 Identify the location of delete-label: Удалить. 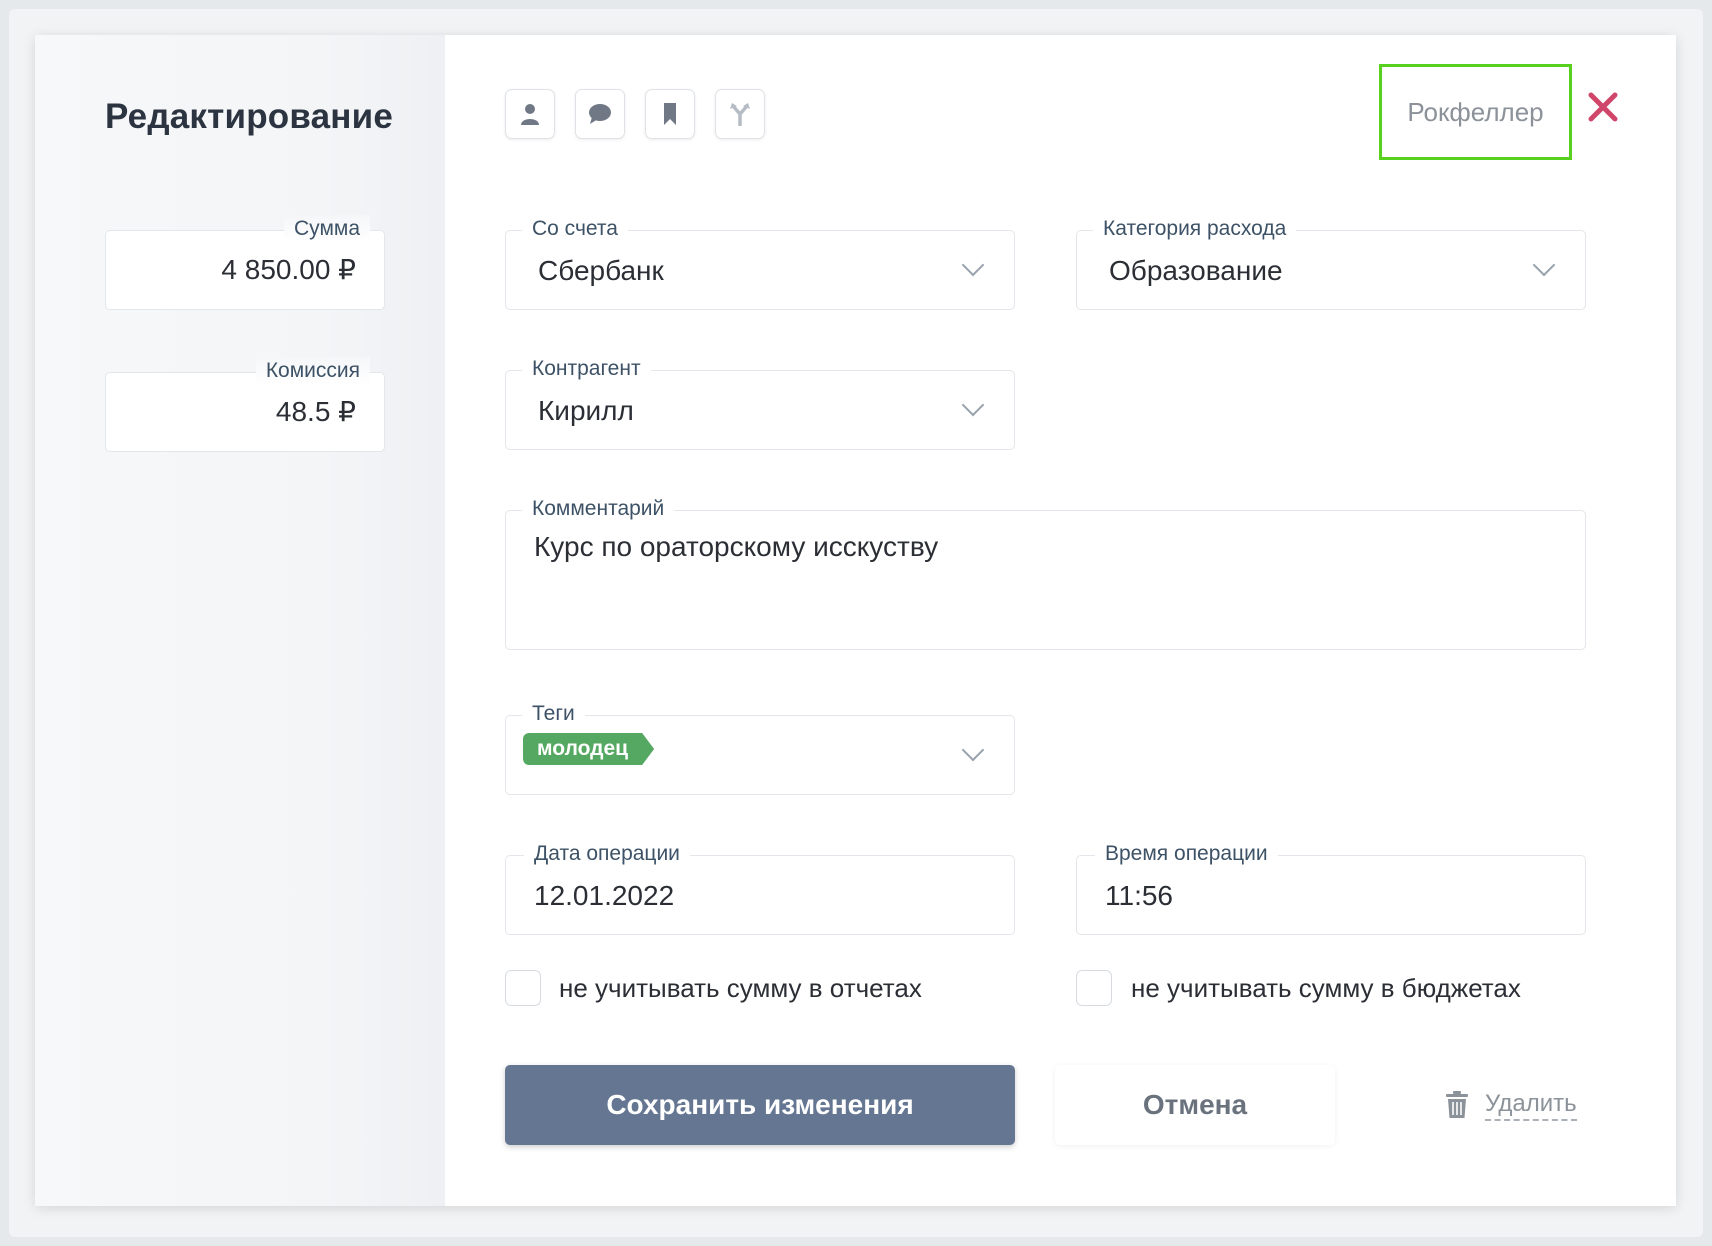
(1531, 1105).